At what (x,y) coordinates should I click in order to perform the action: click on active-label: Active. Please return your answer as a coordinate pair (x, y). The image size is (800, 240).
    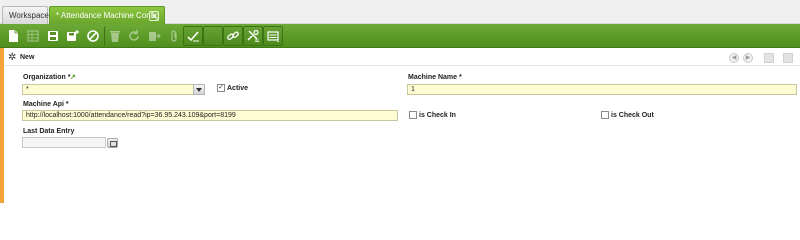
    Looking at the image, I should click on (238, 88).